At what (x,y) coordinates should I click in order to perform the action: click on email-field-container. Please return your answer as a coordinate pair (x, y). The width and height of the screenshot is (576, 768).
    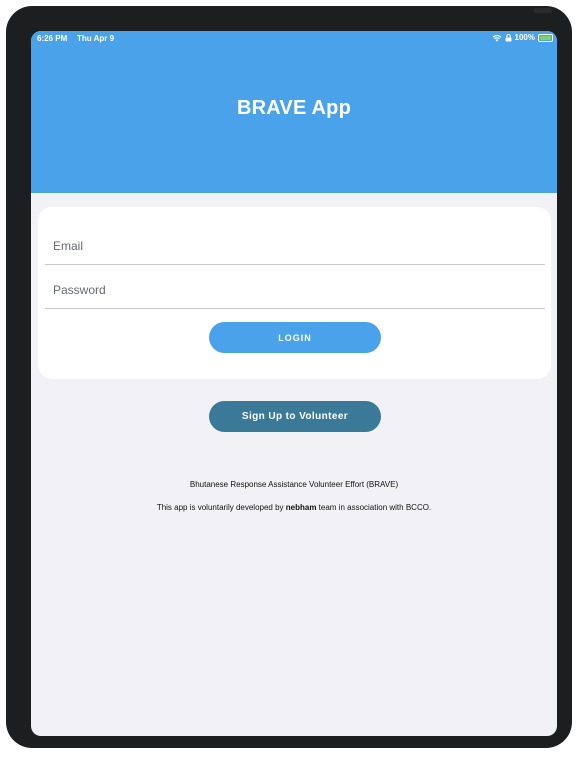
    Looking at the image, I should click on (295, 247).